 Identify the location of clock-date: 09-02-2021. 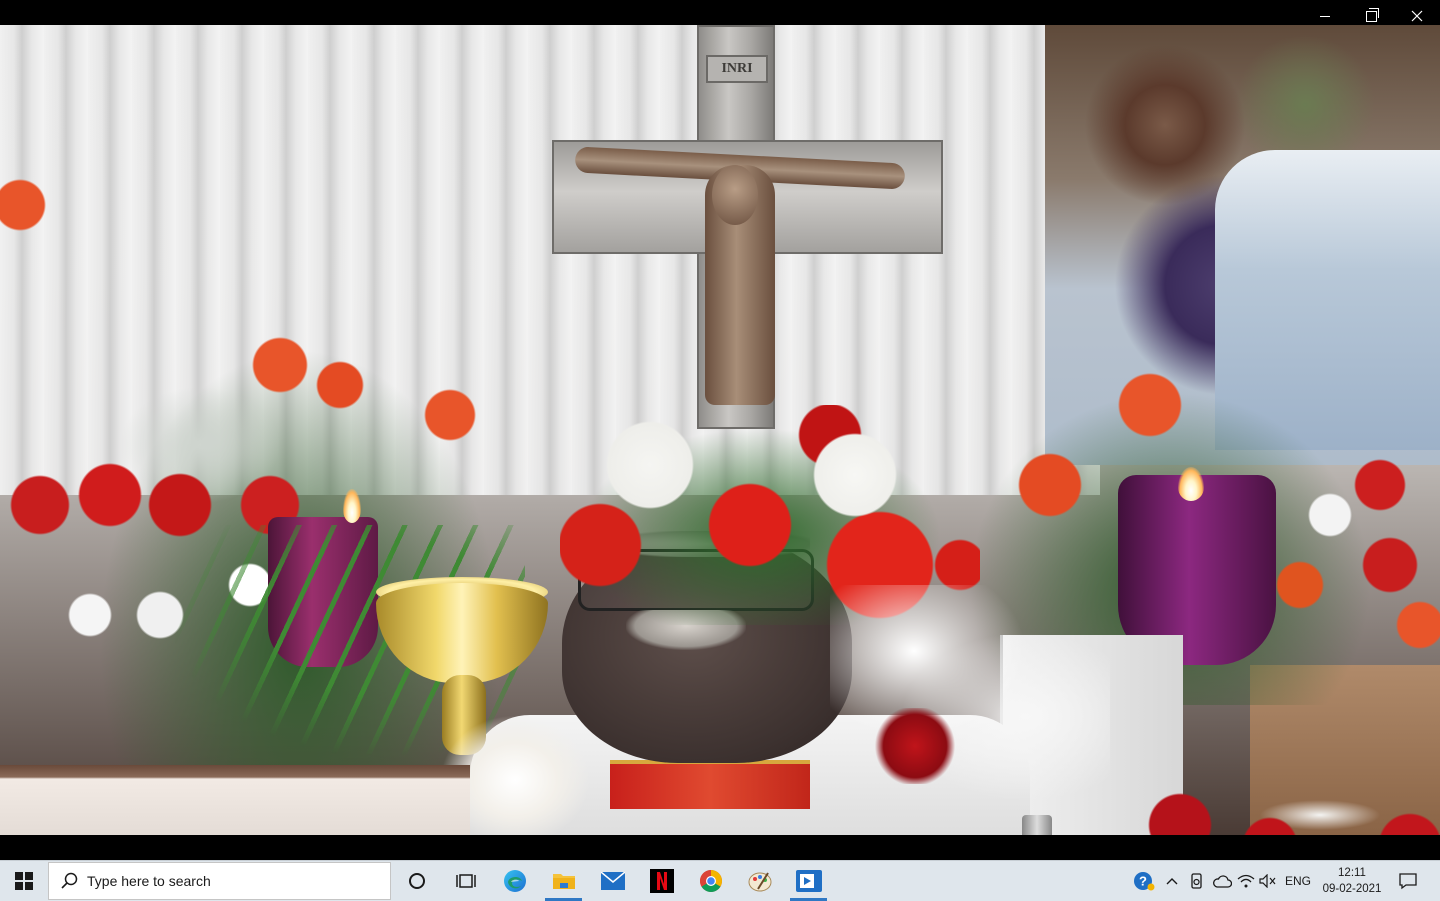
(1352, 889).